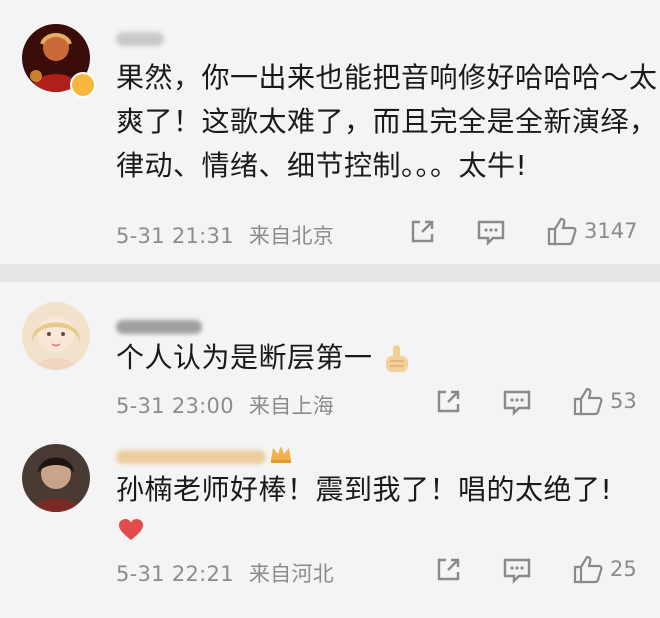 This screenshot has width=660, height=618. Describe the element at coordinates (175, 574) in the screenshot. I see `comment-time: 5-31 22:21` at that location.